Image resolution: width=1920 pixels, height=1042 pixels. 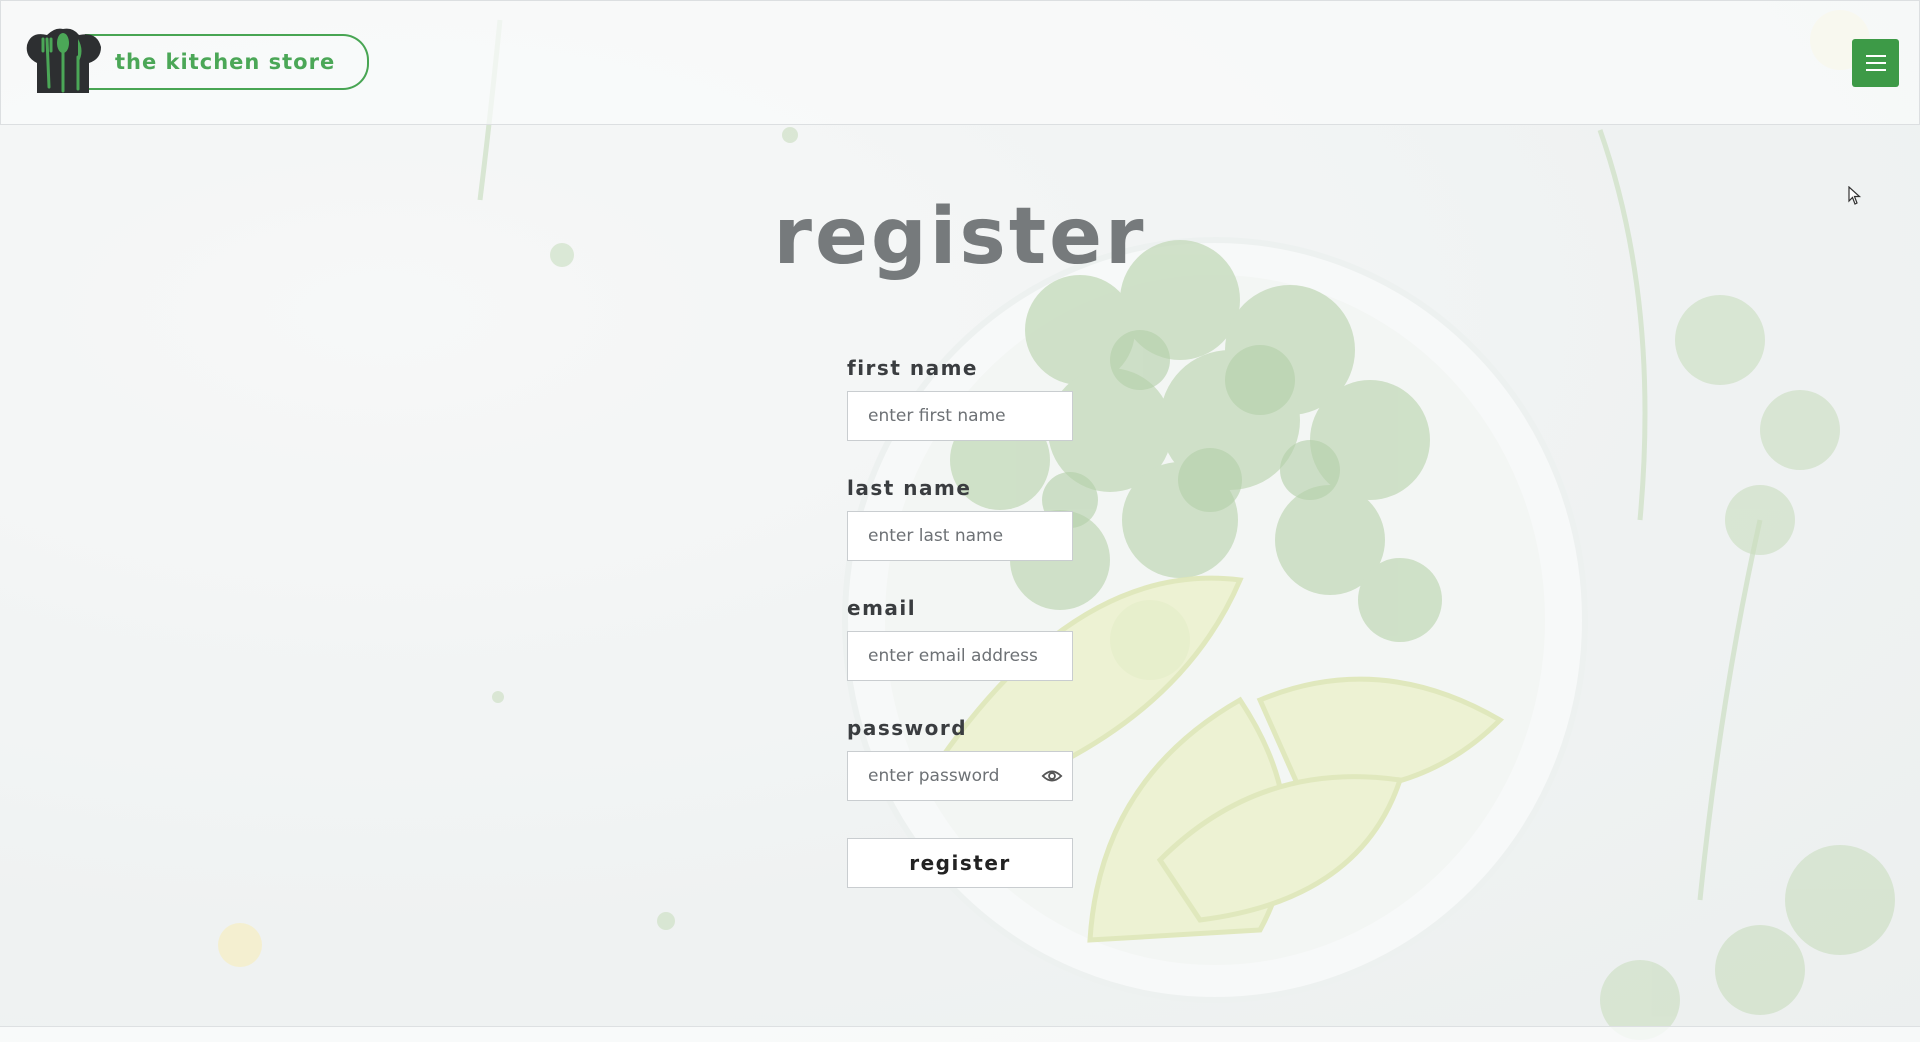 What do you see at coordinates (909, 488) in the screenshot?
I see `last-name-label: last name` at bounding box center [909, 488].